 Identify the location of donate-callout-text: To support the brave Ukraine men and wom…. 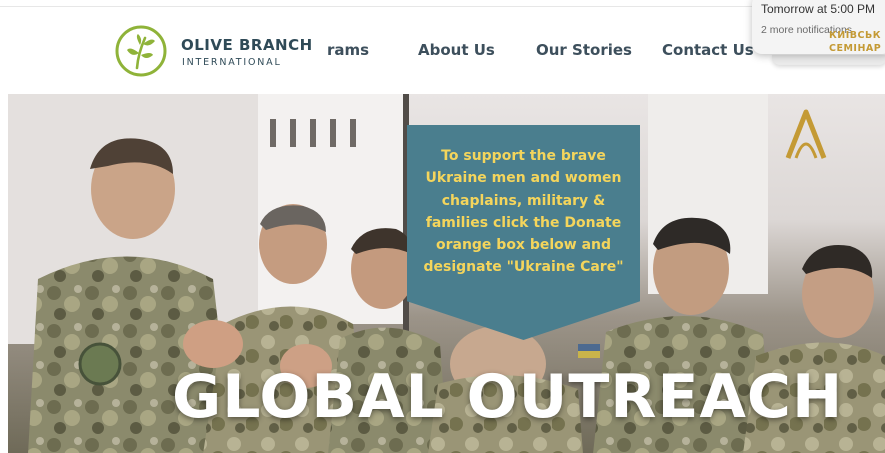
(523, 212).